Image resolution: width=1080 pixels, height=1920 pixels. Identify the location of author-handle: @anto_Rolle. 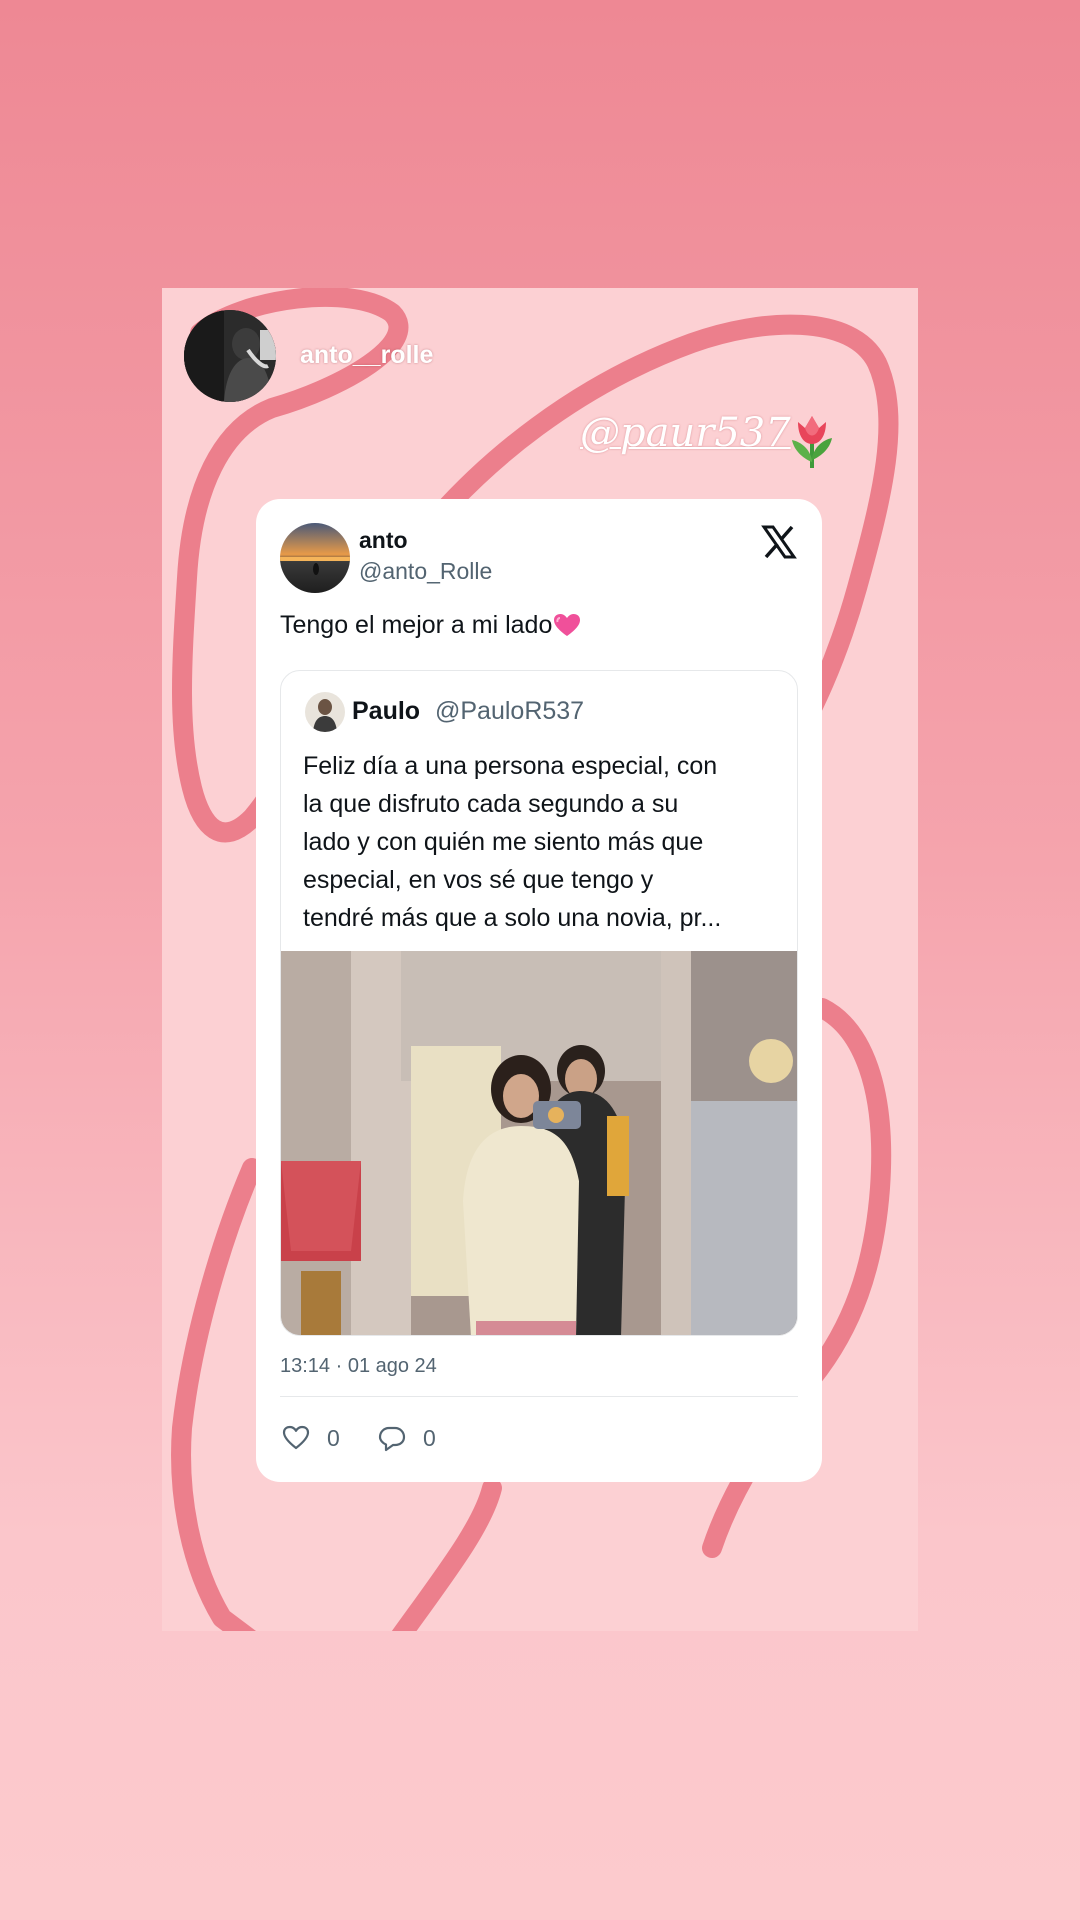
(425, 571).